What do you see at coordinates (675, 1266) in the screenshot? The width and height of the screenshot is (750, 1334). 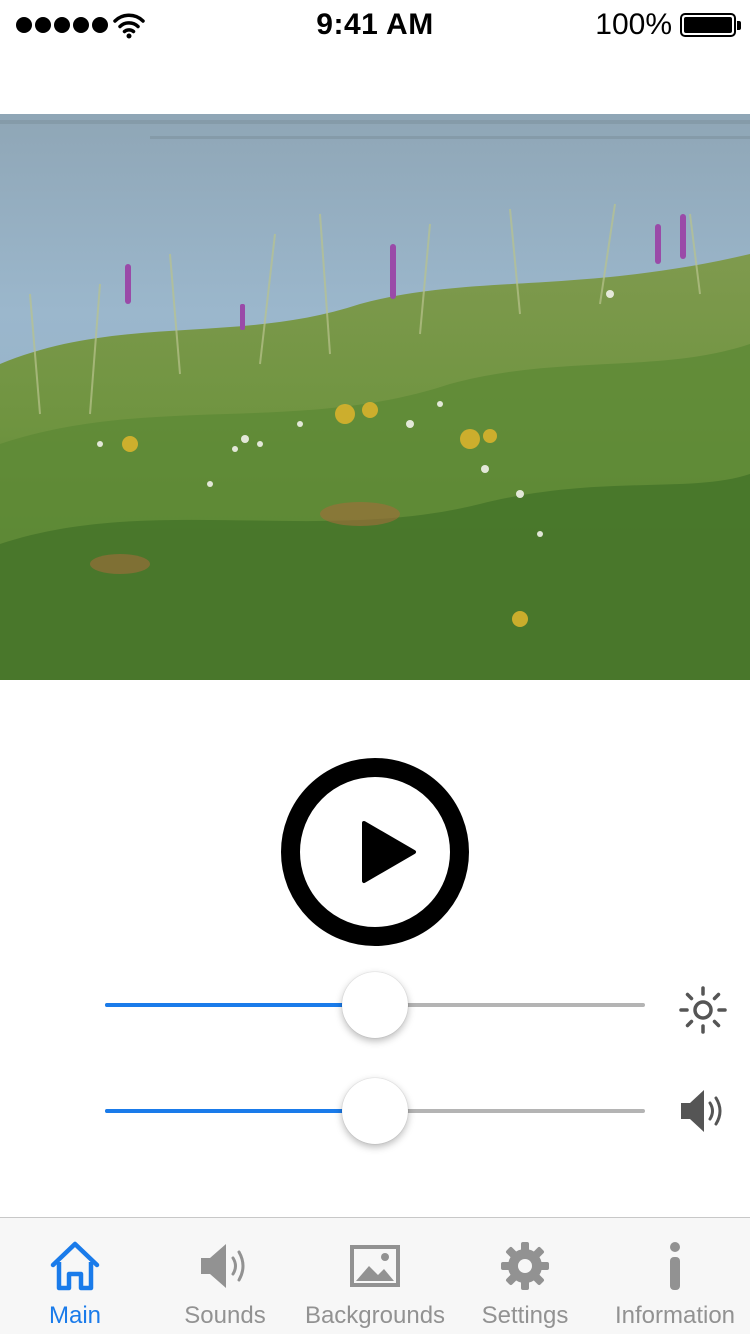 I see `info-icon` at bounding box center [675, 1266].